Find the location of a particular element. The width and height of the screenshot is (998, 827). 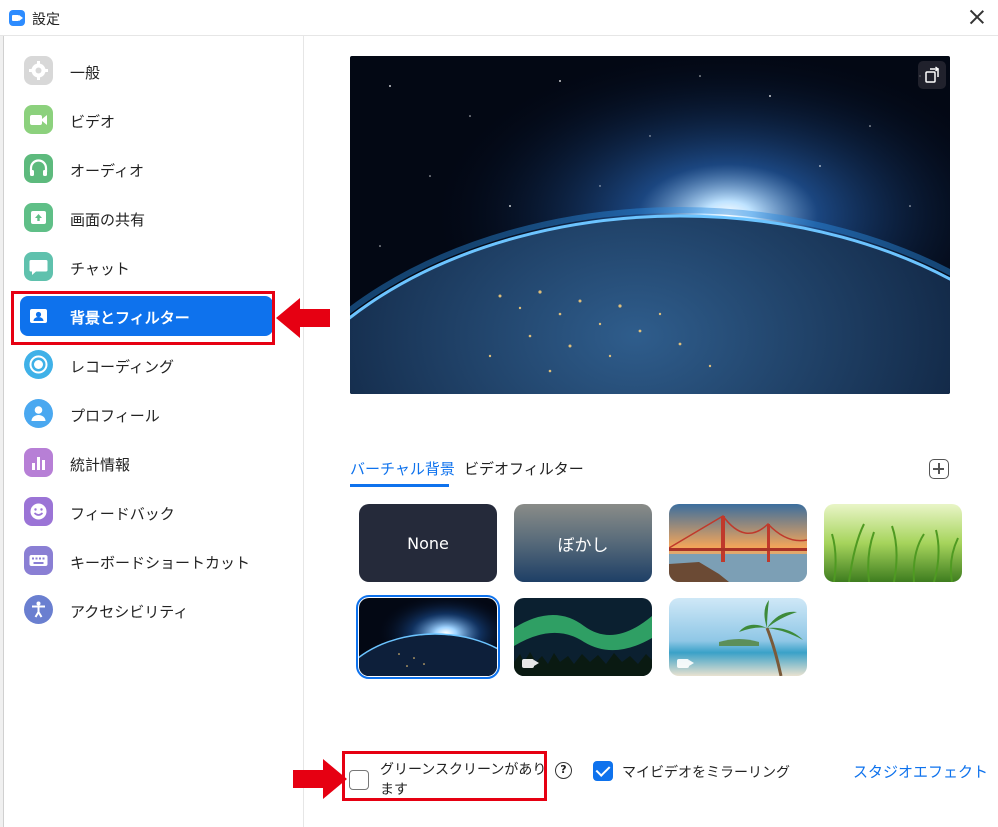

sidebar-item-chat: チャット is located at coordinates (146, 267).